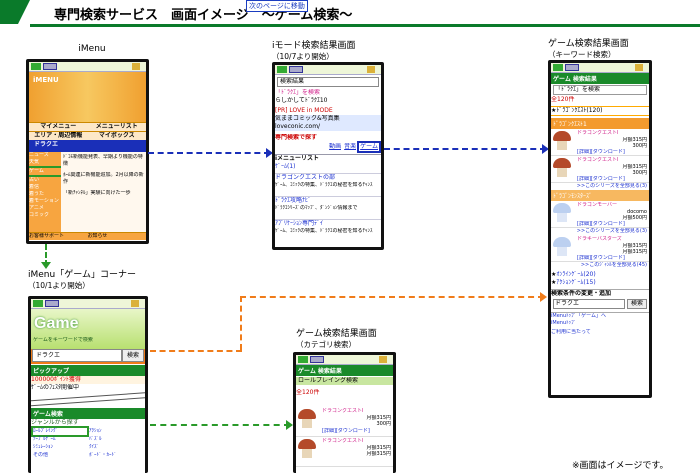  What do you see at coordinates (328, 224) in the screenshot?
I see `result-row-title: ｱﾌﾟﾘｹｰｼｮﾝ専門ﾃﾞｲ` at bounding box center [328, 224].